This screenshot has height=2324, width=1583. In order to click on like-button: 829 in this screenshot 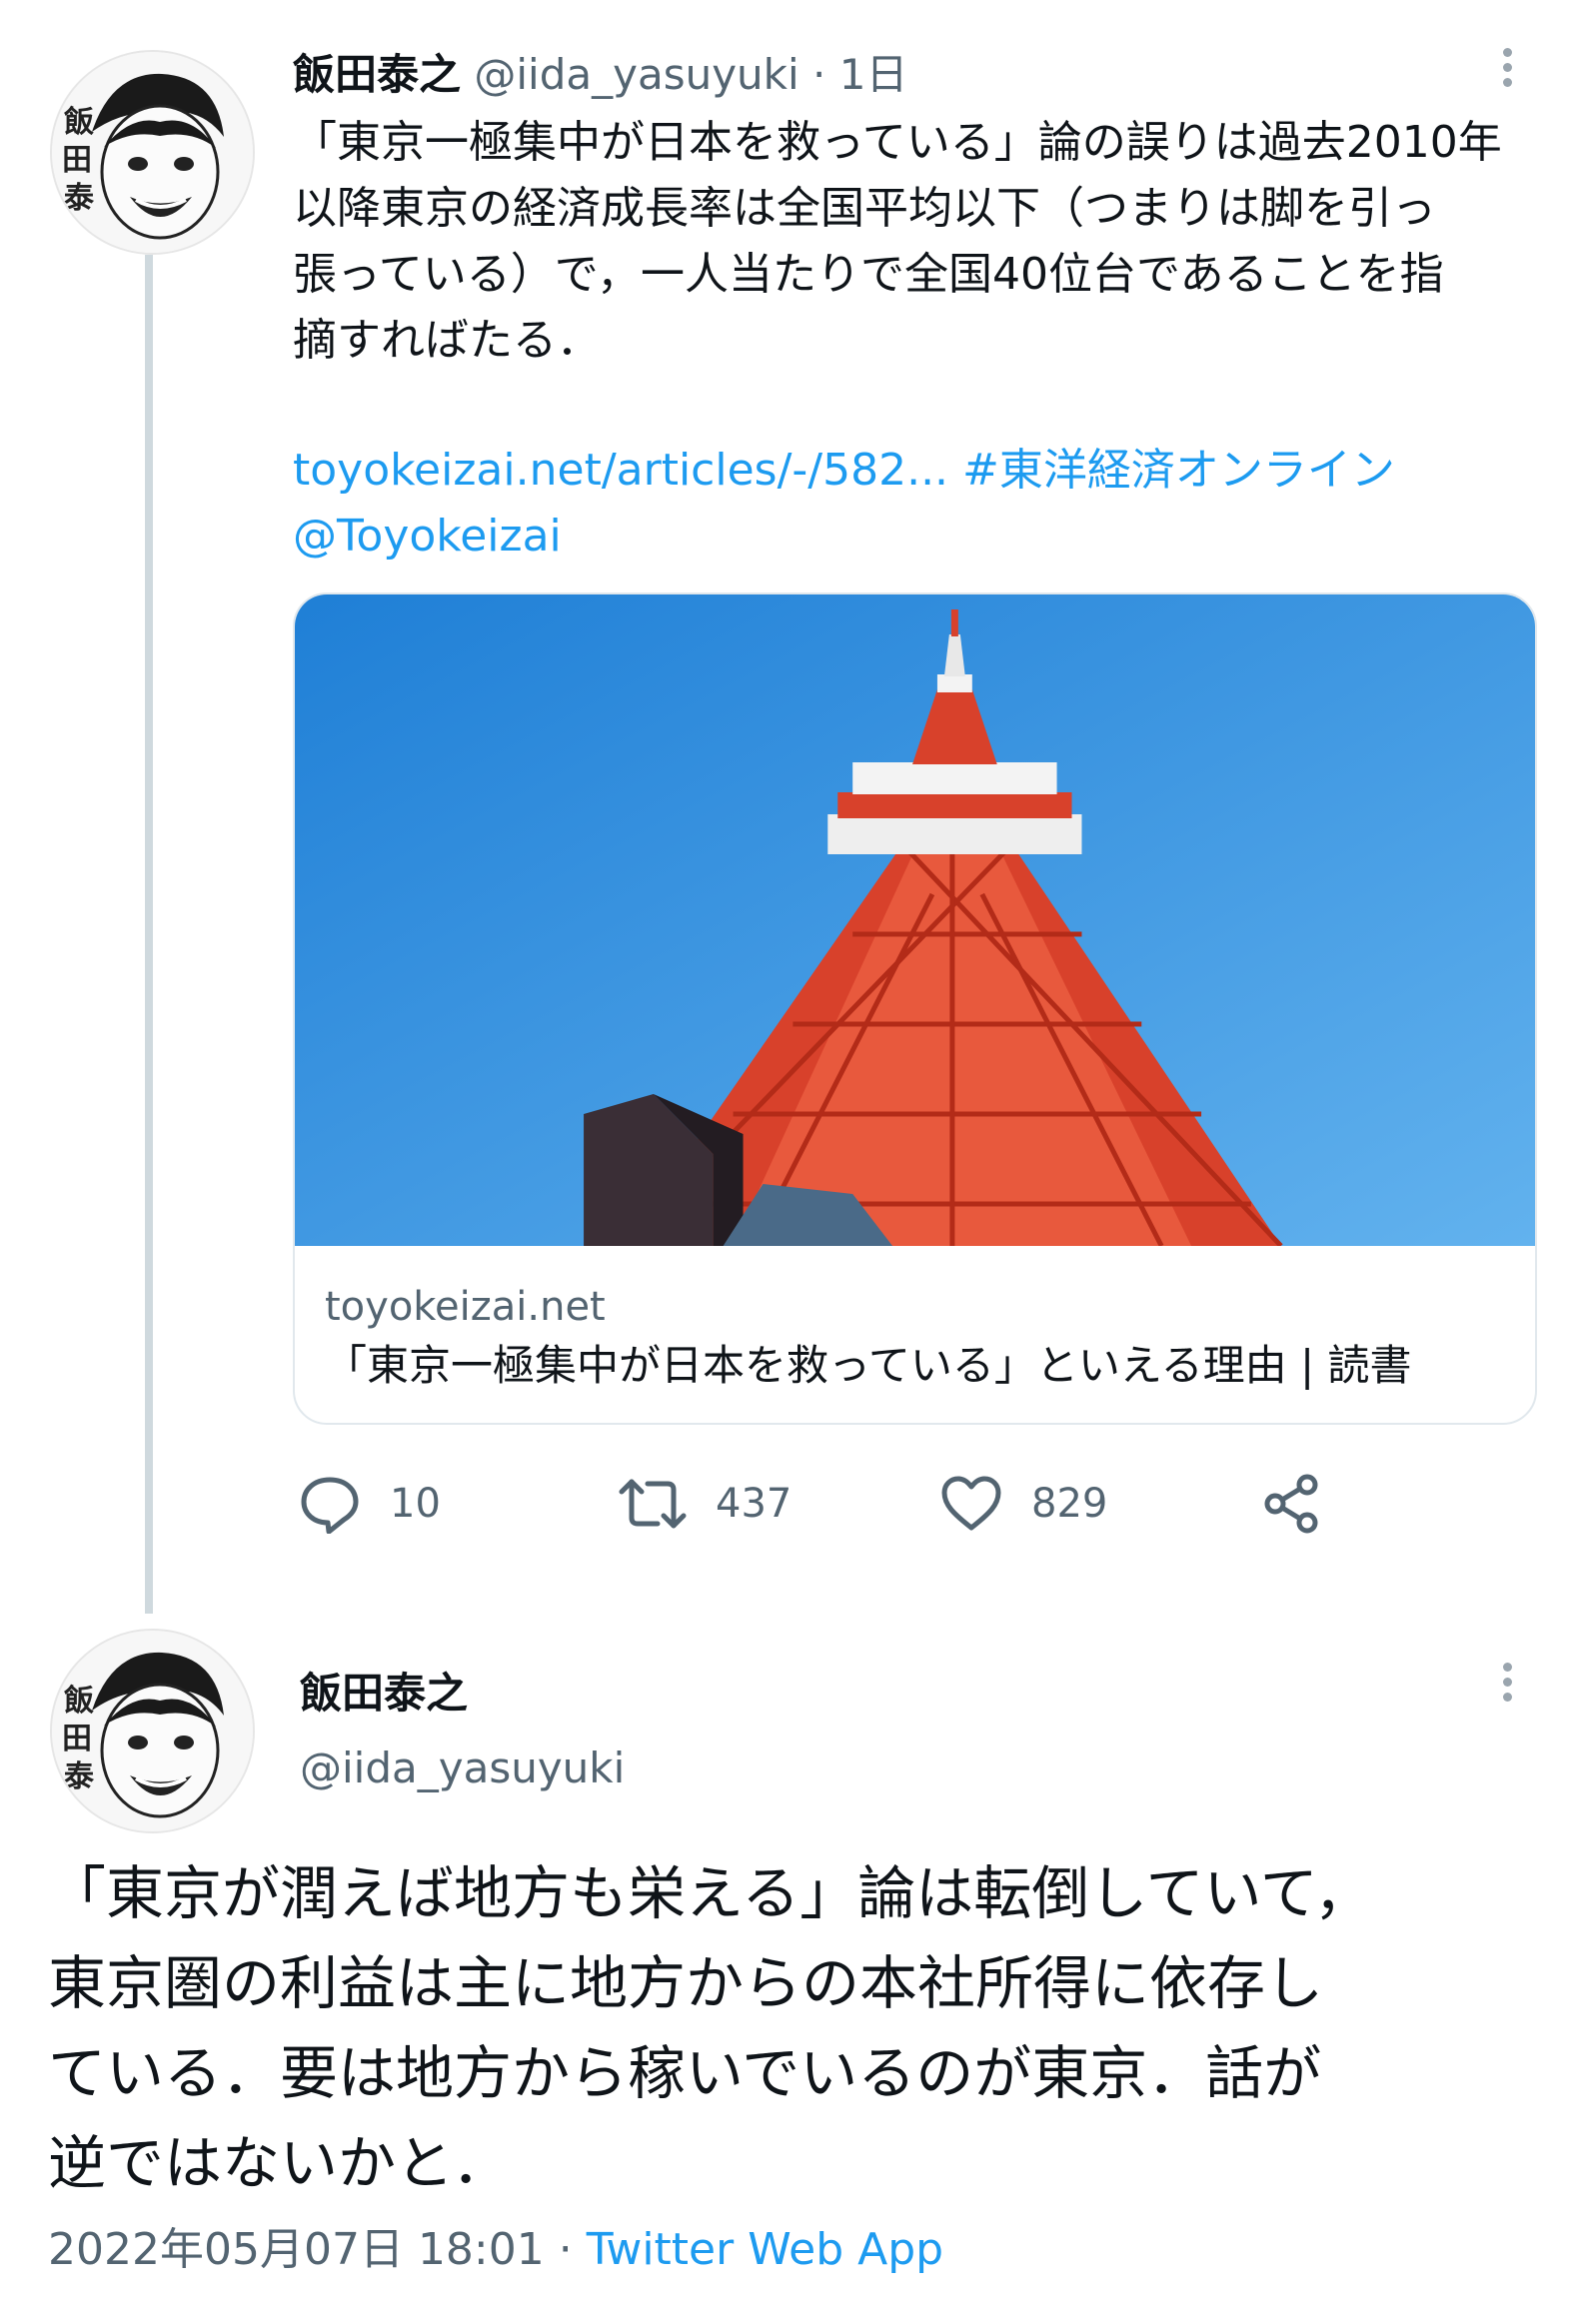, I will do `click(1023, 1504)`.